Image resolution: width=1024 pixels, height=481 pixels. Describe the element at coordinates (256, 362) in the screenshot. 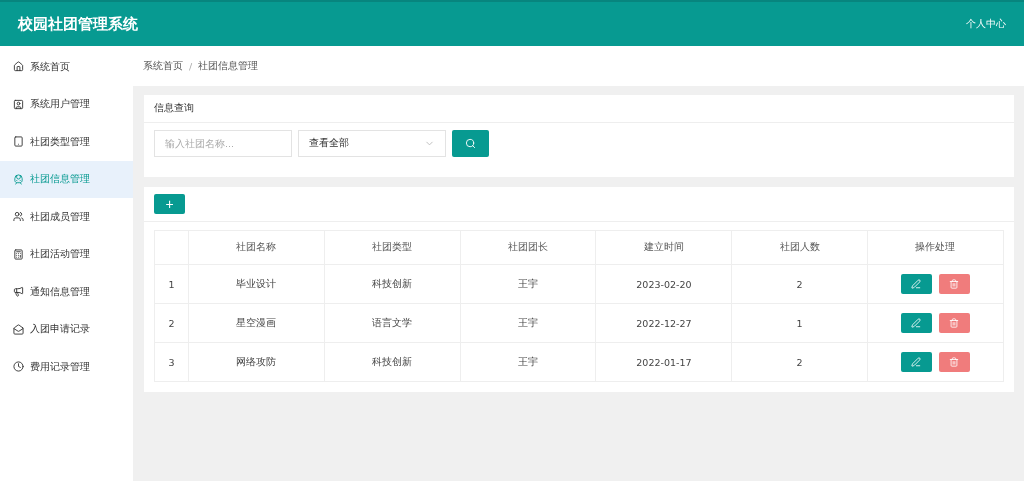

I see `table-cell: 网络攻防` at that location.